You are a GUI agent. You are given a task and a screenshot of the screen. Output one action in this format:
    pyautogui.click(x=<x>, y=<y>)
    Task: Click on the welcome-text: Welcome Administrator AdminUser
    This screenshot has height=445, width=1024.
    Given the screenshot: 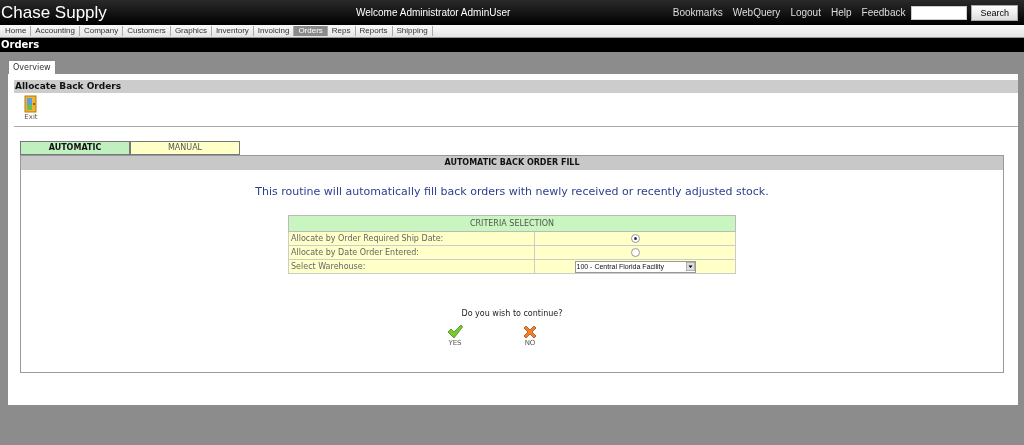 What is the action you would take?
    pyautogui.click(x=434, y=12)
    